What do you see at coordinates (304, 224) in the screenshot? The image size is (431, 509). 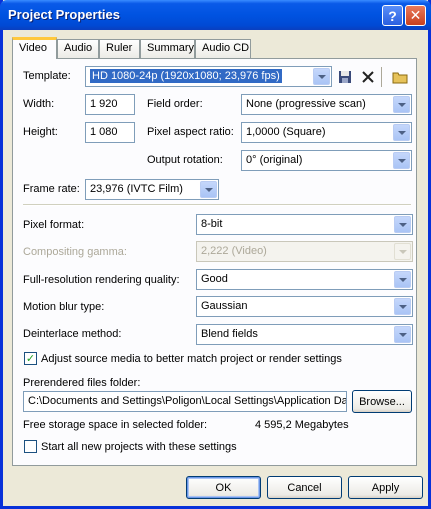 I see `pixel-format-combo: 8-bit` at bounding box center [304, 224].